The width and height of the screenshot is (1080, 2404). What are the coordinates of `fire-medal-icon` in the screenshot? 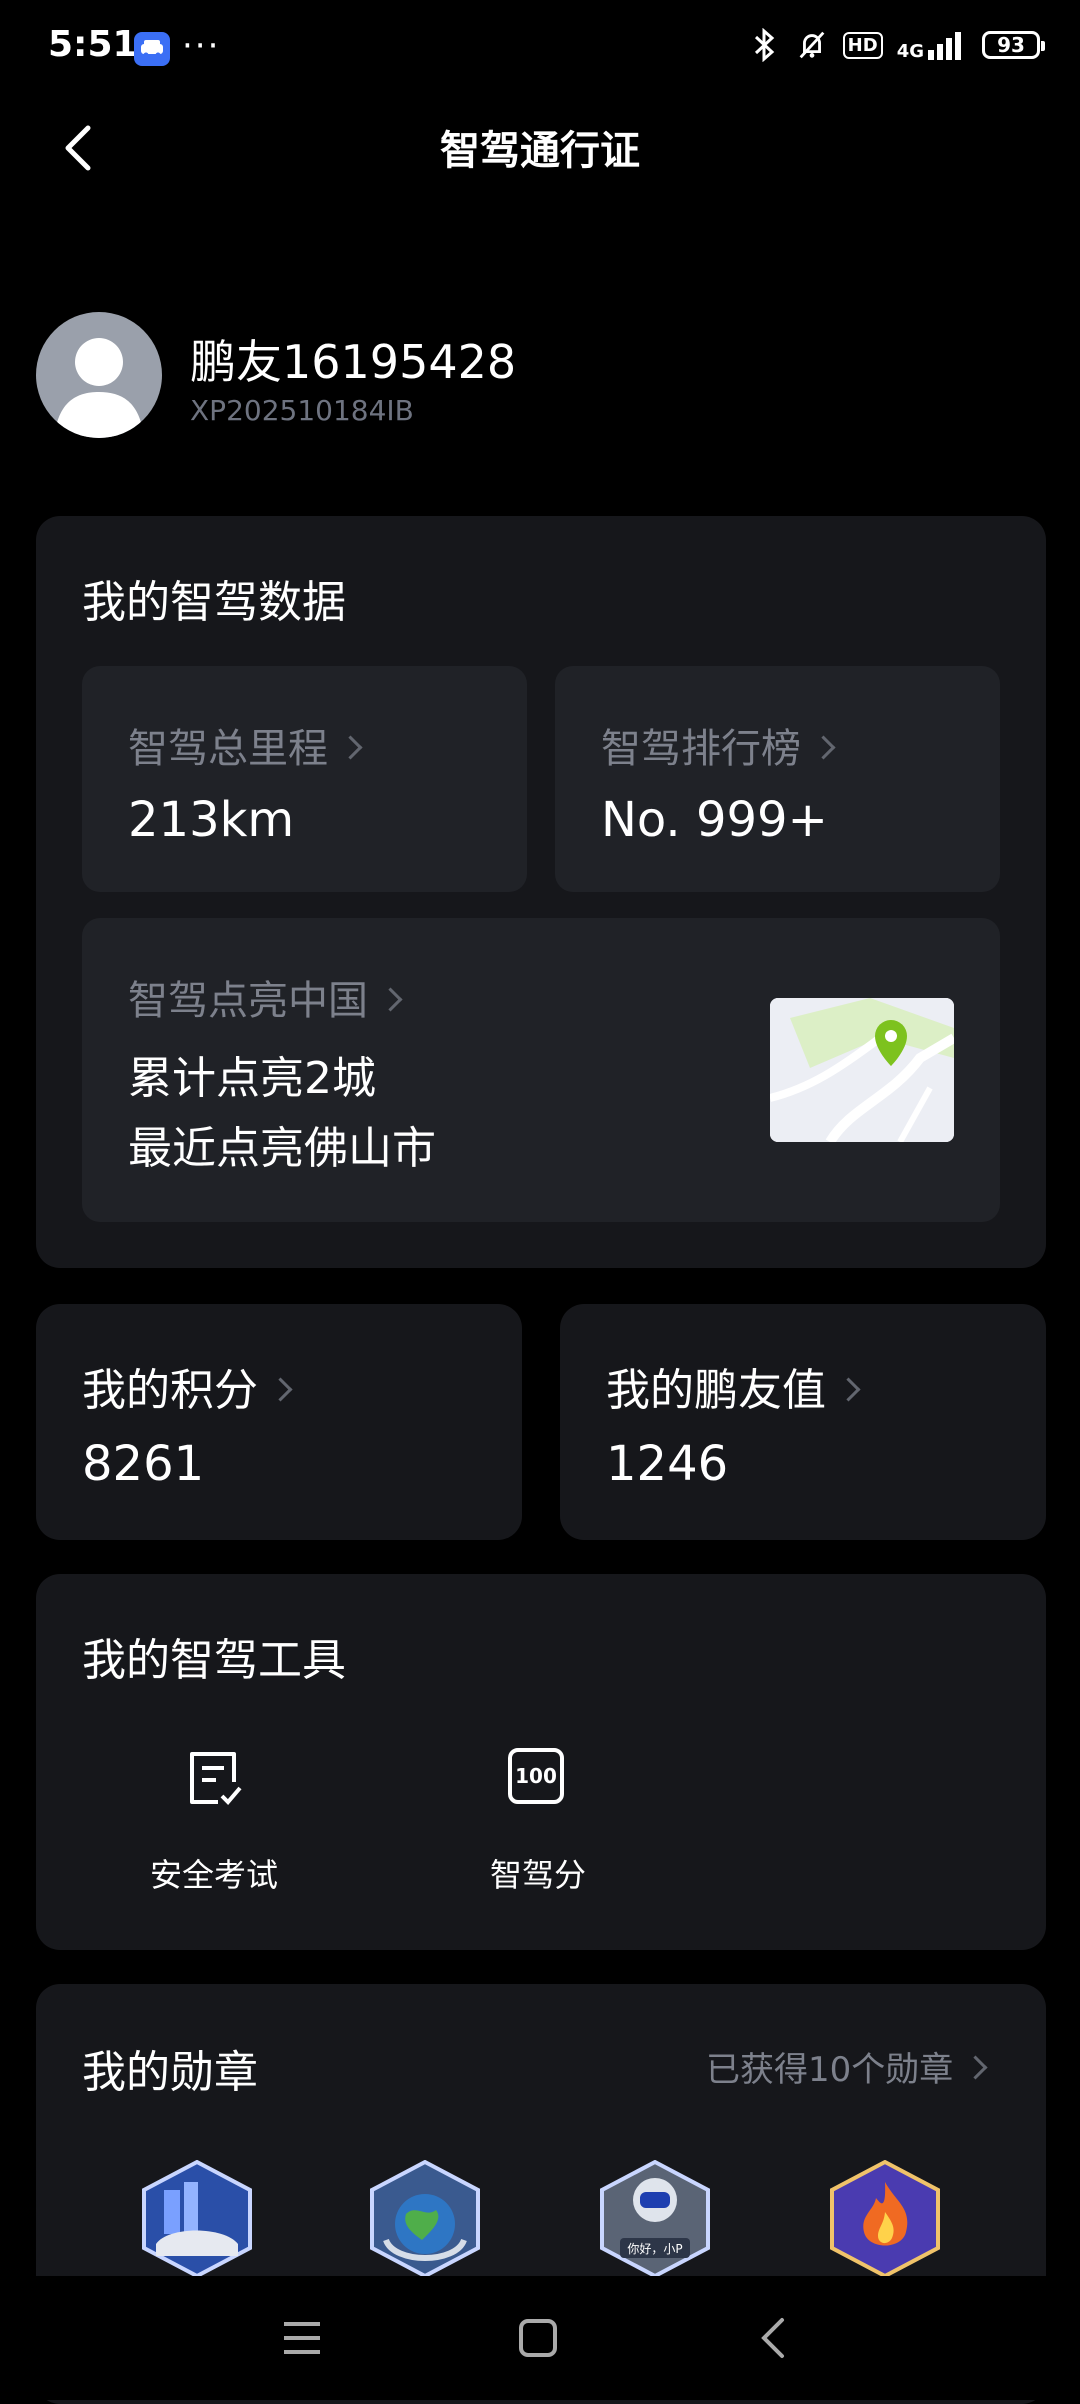 It's located at (885, 2219).